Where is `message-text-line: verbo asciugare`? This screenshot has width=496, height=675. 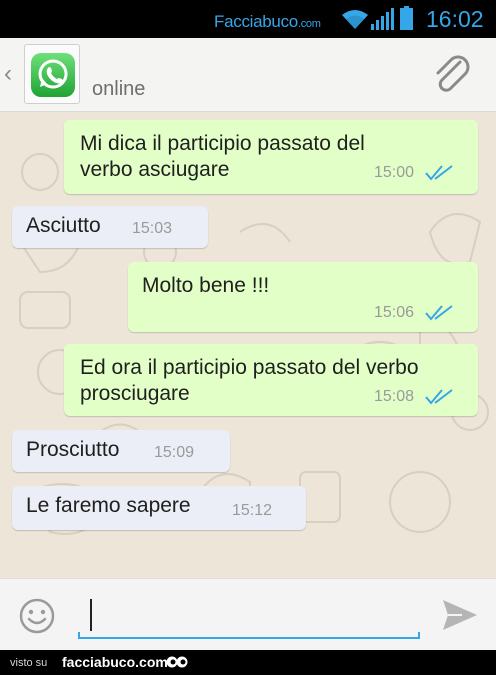 message-text-line: verbo asciugare is located at coordinates (155, 169).